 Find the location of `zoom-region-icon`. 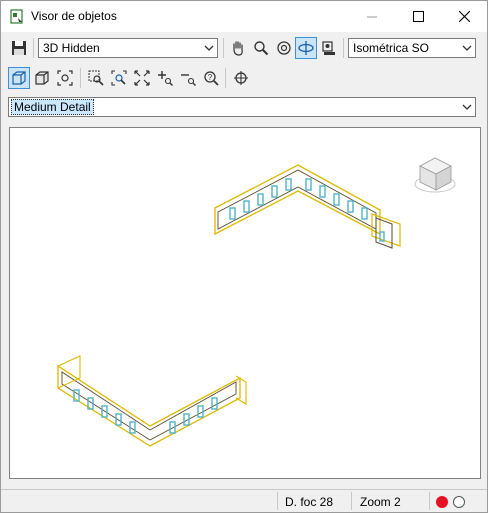

zoom-region-icon is located at coordinates (119, 78).